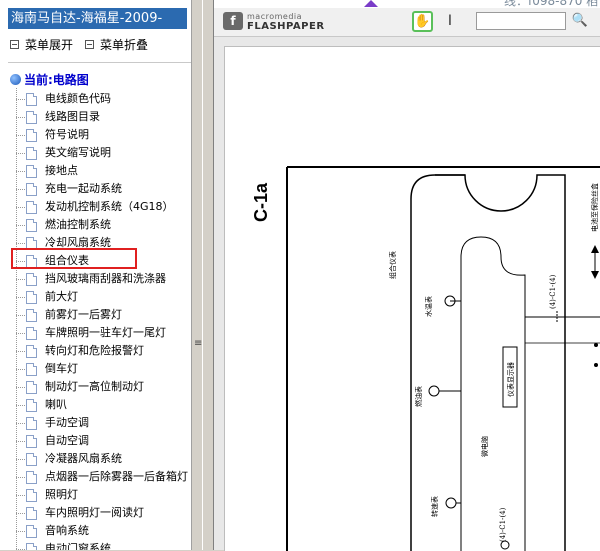  I want to click on tree-item-label: 燃油控制系统, so click(78, 224).